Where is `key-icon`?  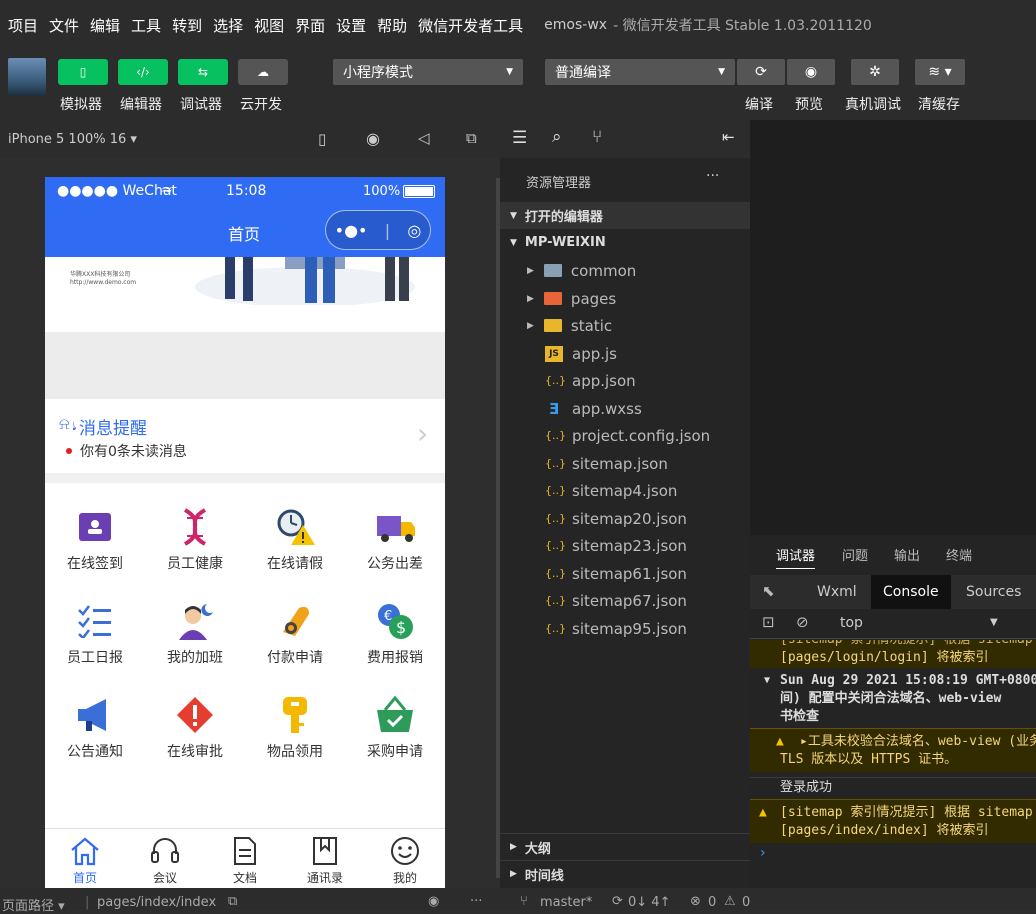
key-icon is located at coordinates (295, 715).